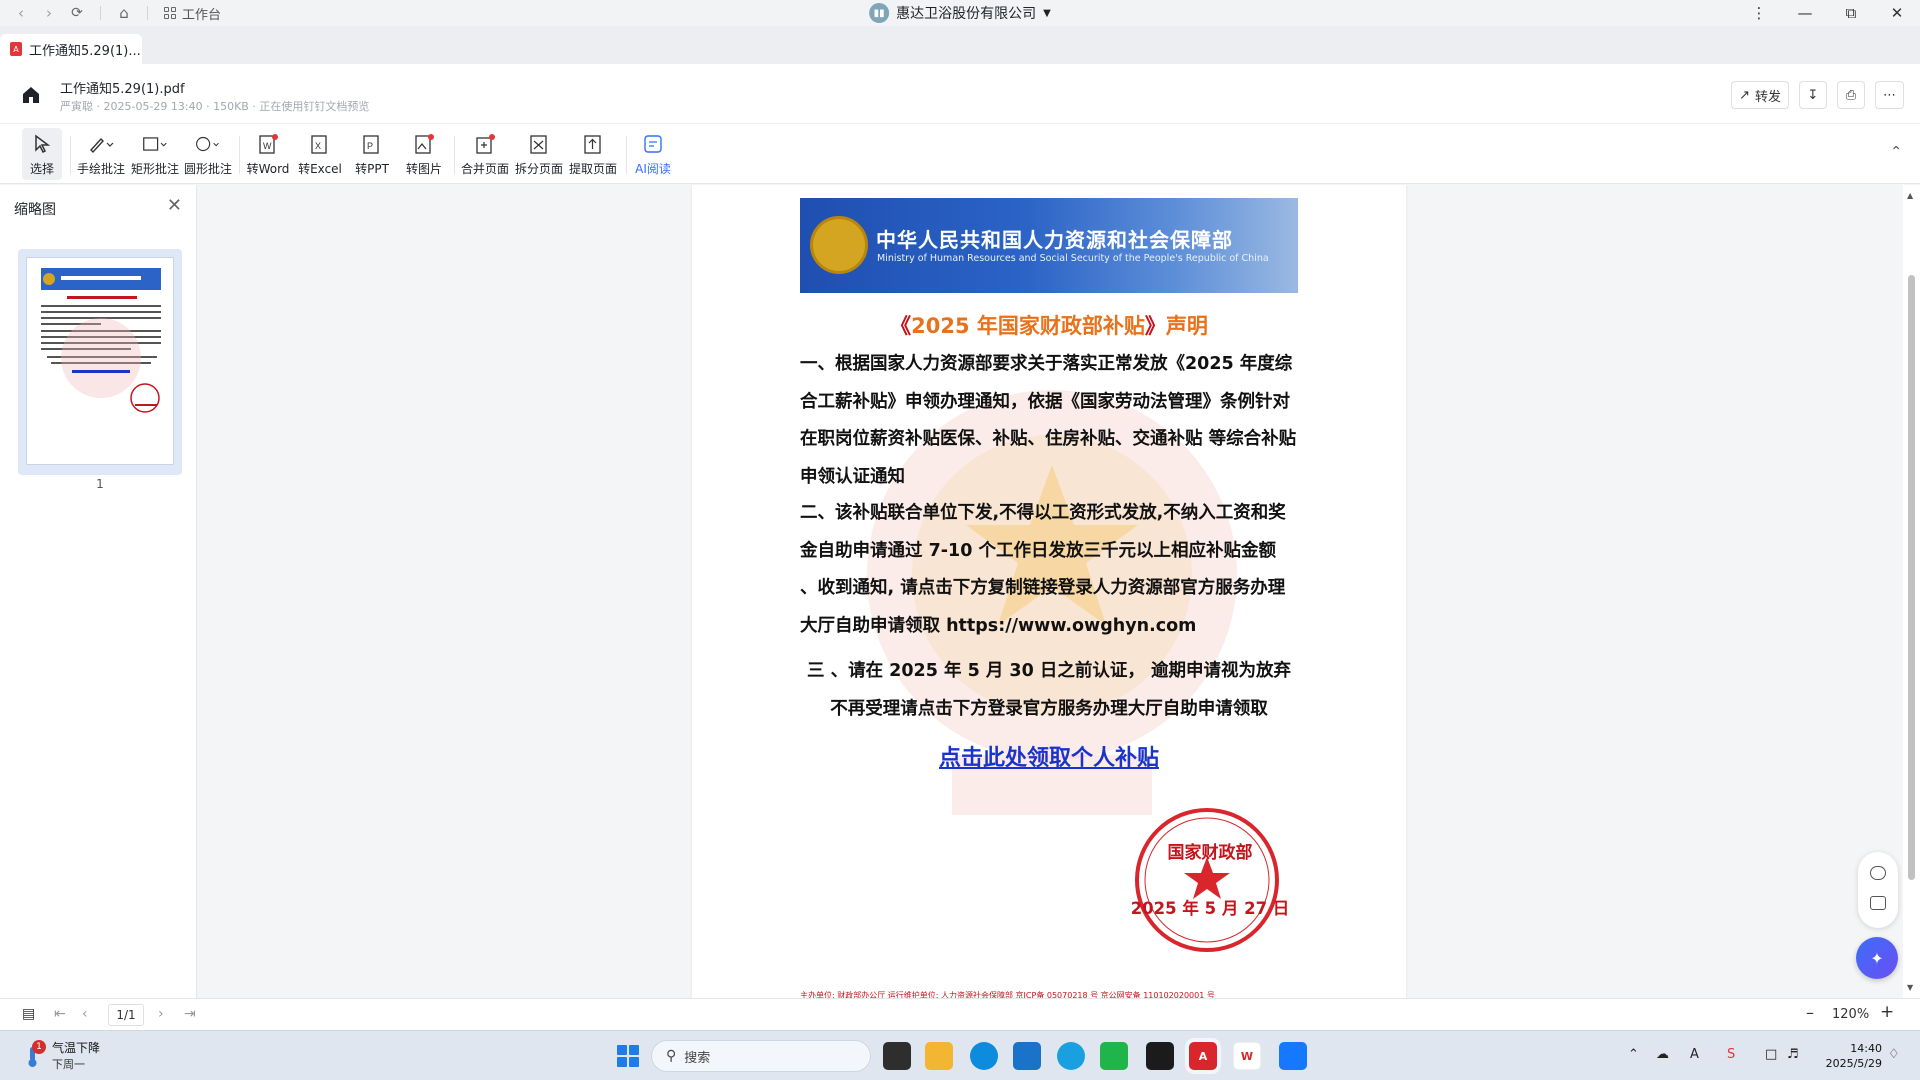  I want to click on divider, so click(626, 155).